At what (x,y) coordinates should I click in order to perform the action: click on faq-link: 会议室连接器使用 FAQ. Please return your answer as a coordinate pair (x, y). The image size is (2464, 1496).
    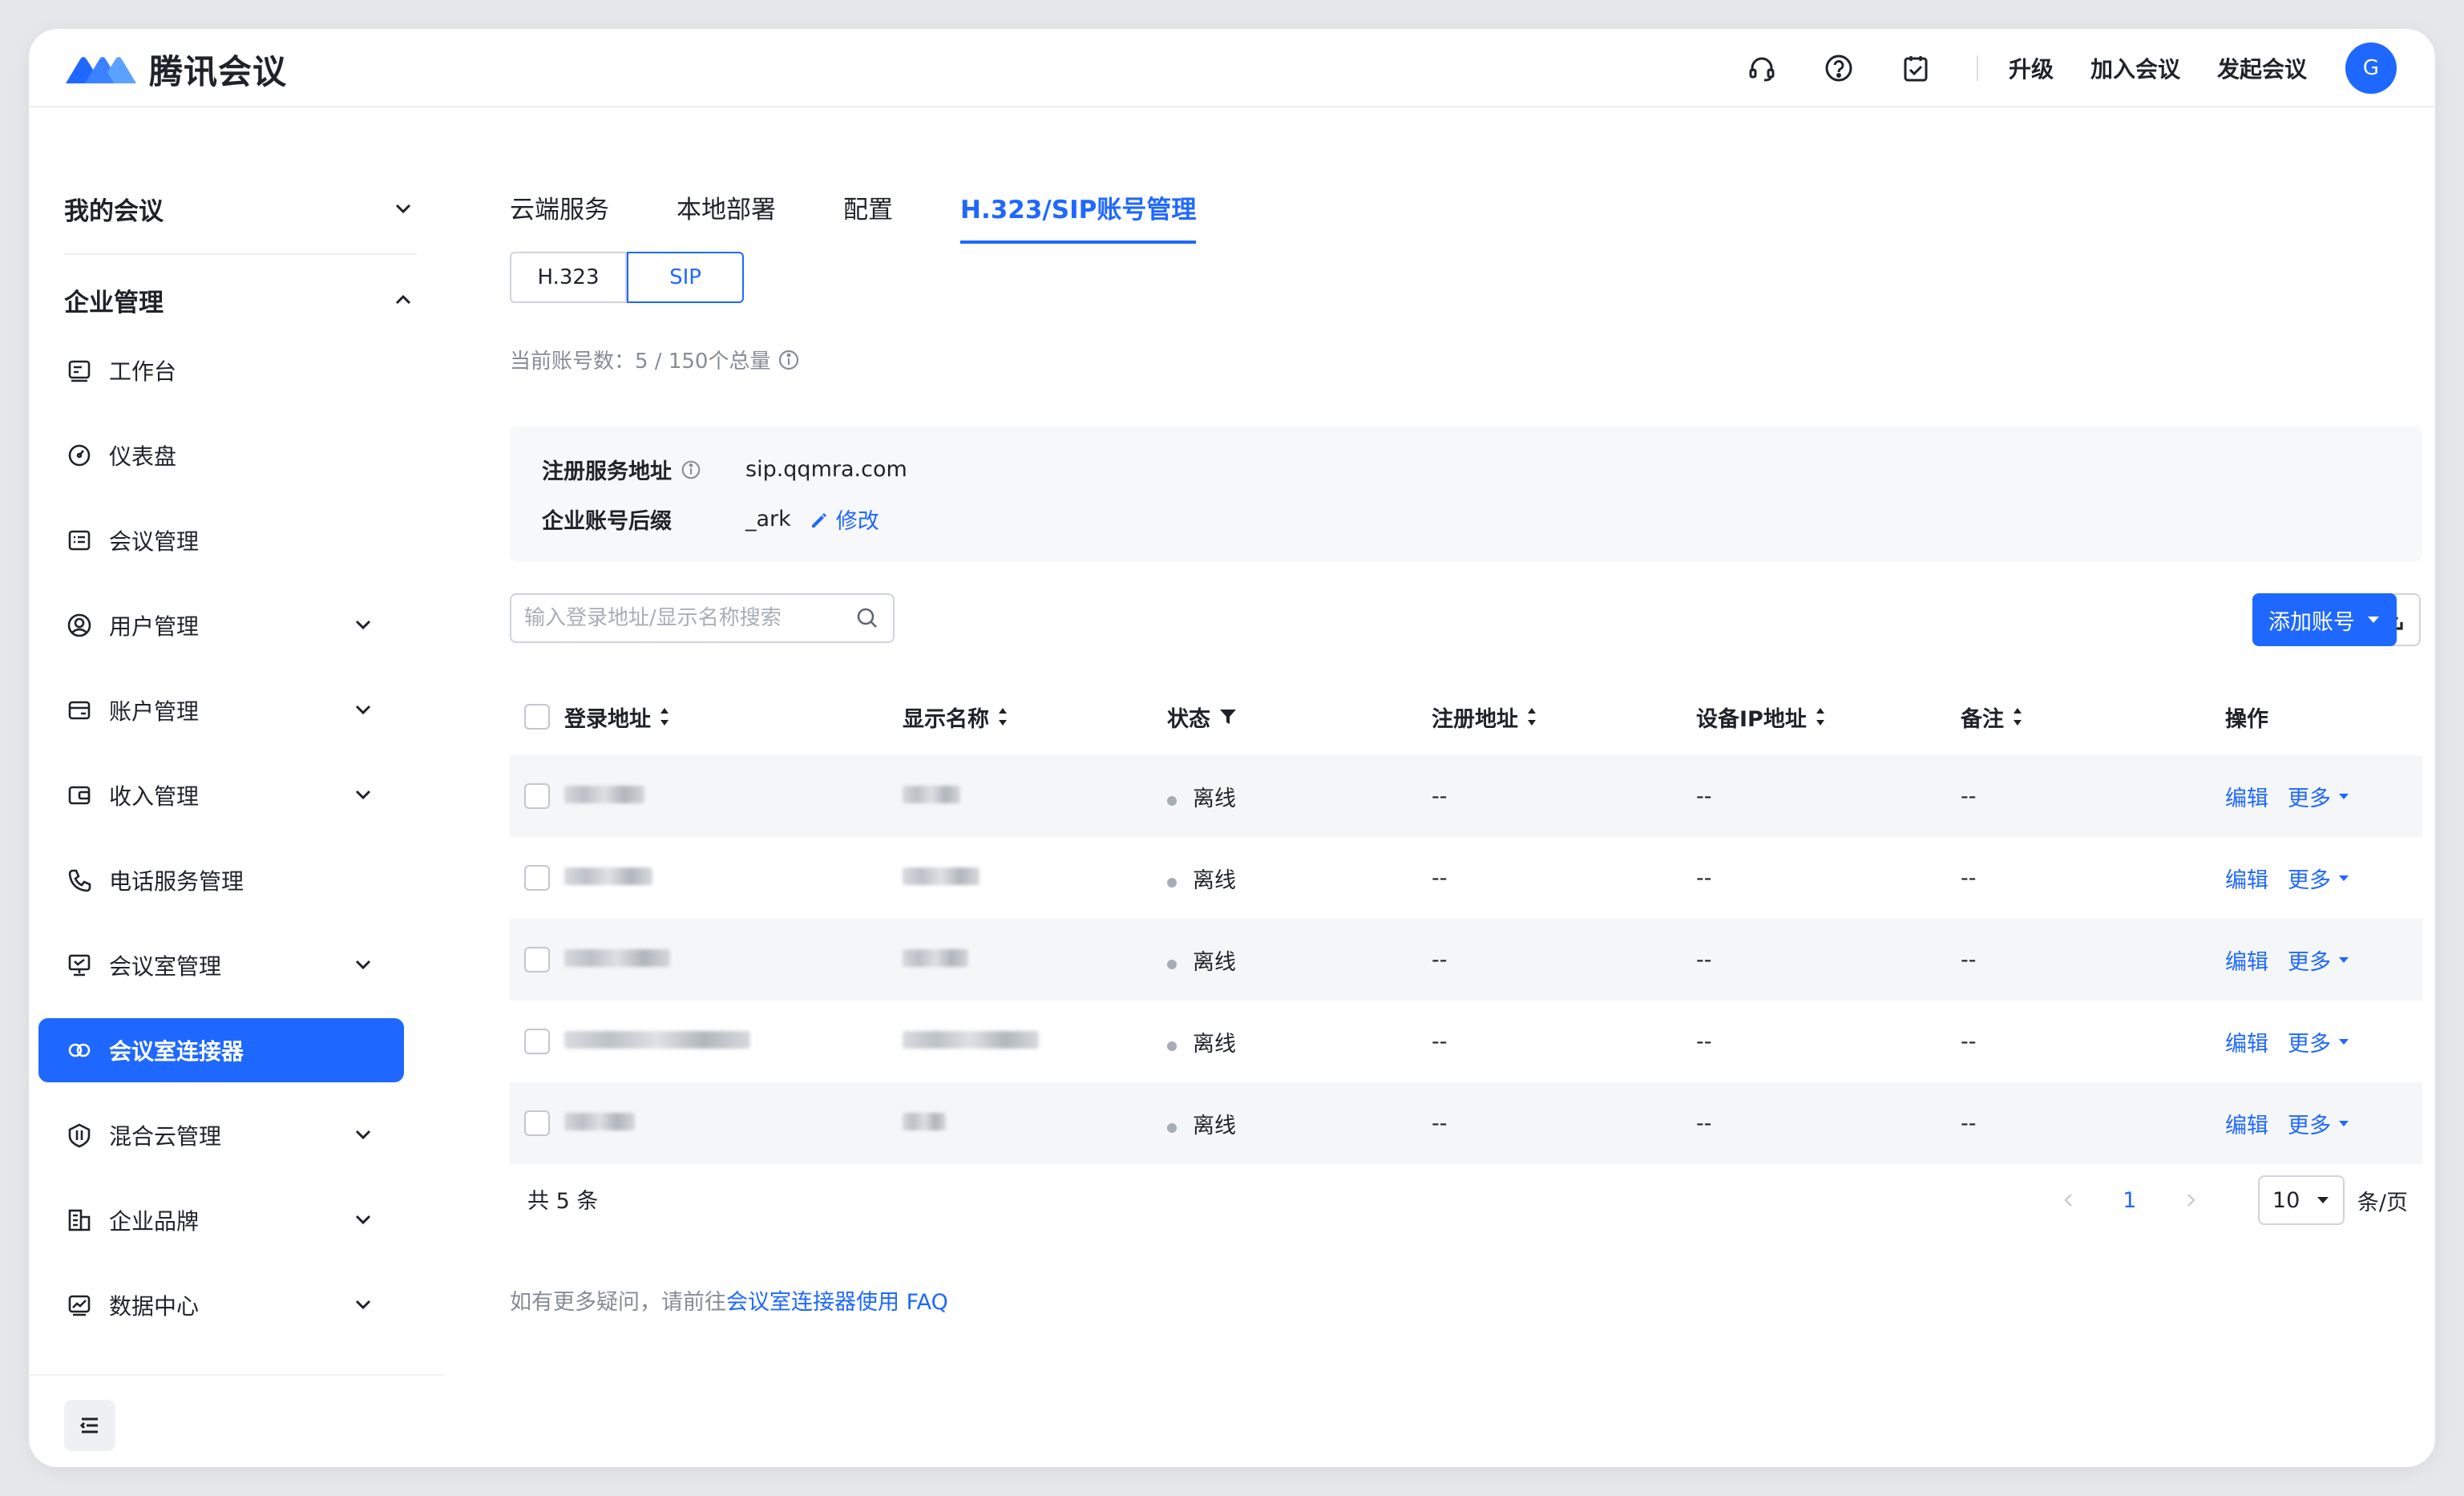
    Looking at the image, I should click on (837, 1302).